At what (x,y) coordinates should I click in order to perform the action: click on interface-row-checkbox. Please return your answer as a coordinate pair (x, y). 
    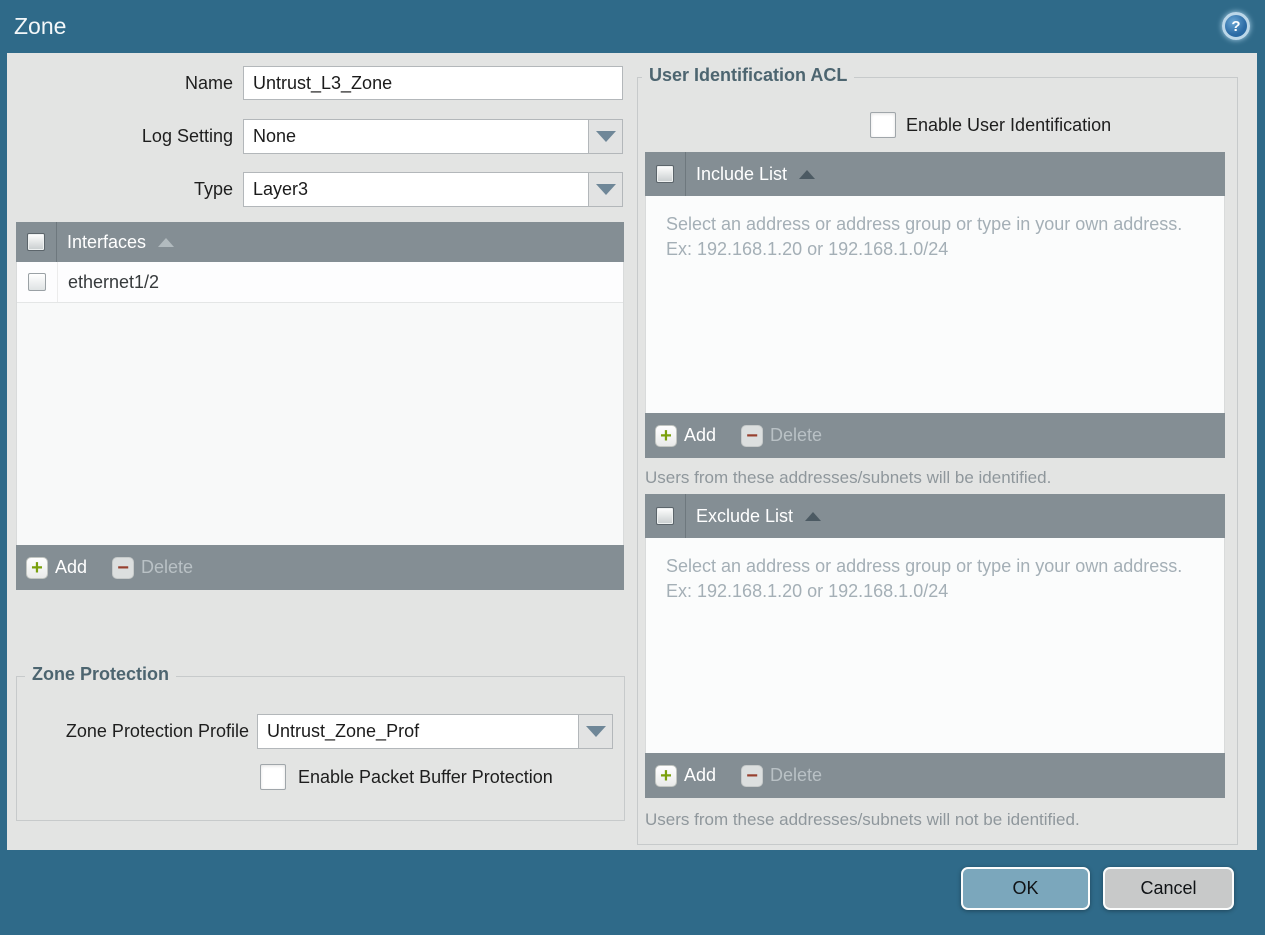
    Looking at the image, I should click on (37, 282).